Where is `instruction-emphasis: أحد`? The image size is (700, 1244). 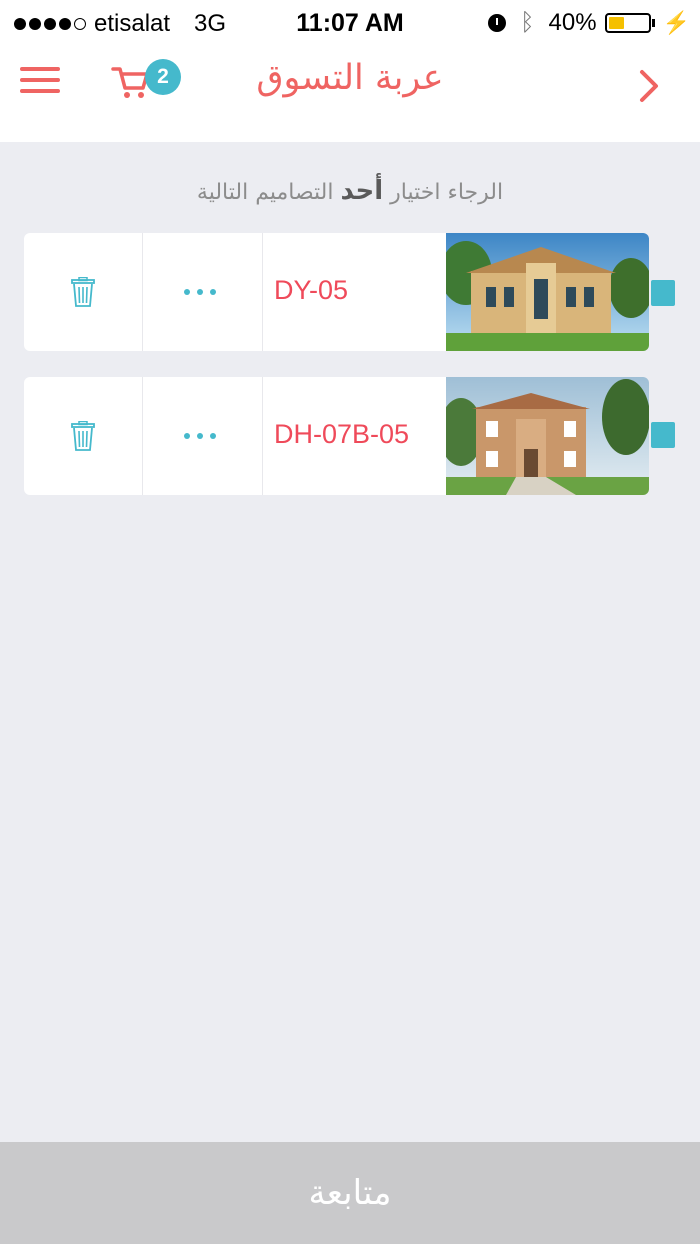
instruction-emphasis: أحد is located at coordinates (362, 191).